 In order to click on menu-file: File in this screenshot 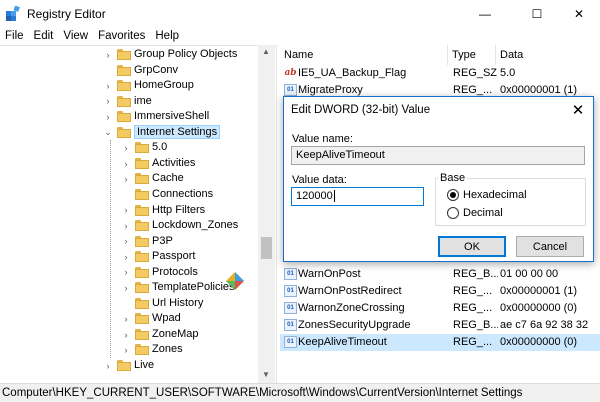, I will do `click(14, 36)`.